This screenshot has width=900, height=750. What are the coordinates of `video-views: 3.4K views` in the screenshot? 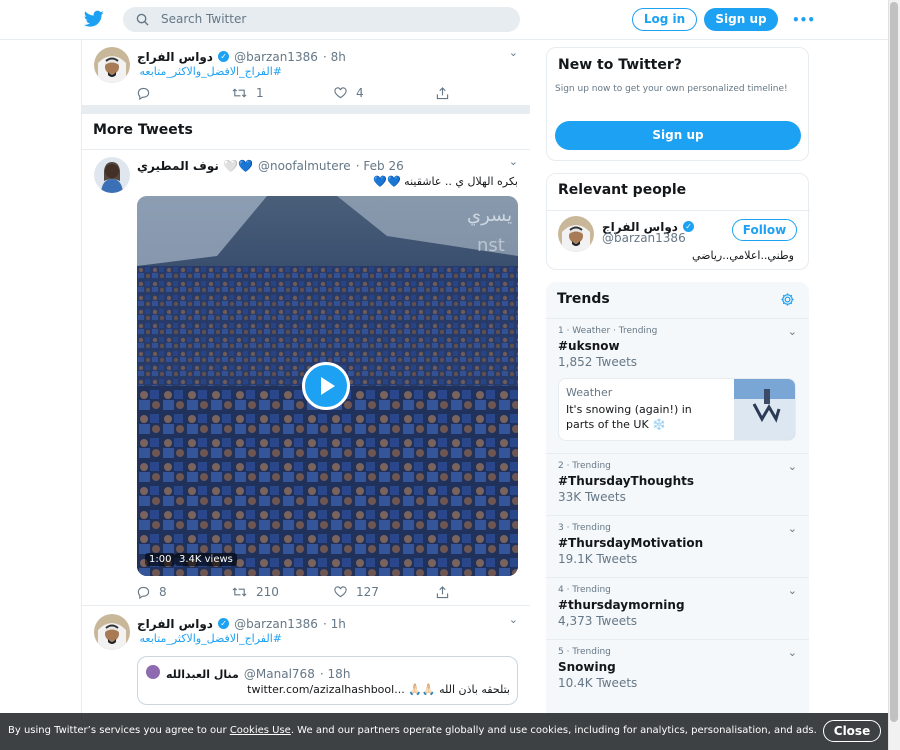 It's located at (206, 559).